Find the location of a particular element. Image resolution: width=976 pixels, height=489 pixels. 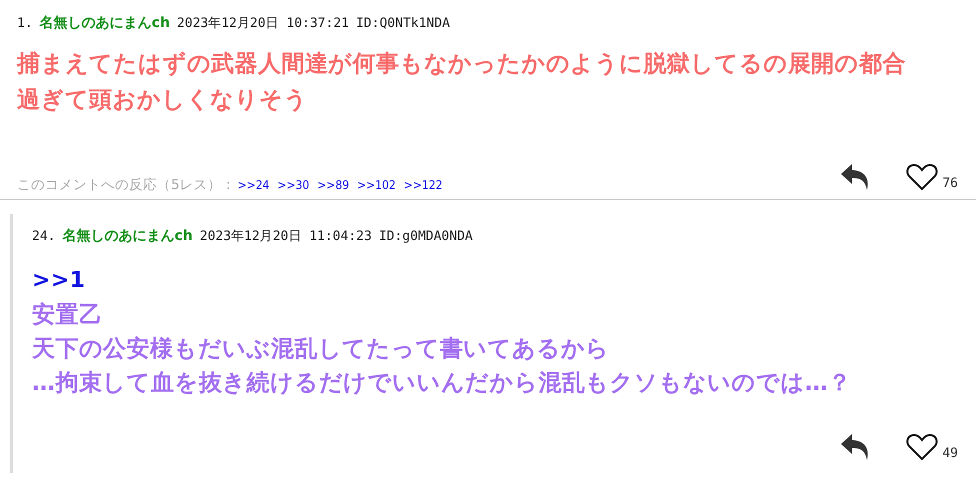

comment-number: 24. is located at coordinates (44, 236).